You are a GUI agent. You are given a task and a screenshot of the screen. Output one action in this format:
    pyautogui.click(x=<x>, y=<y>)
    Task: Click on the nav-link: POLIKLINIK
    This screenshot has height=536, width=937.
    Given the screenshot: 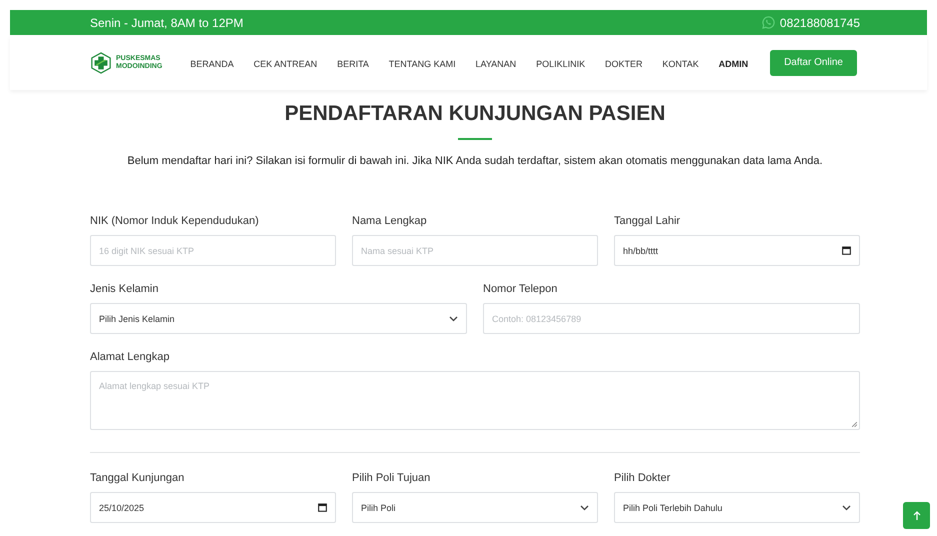 What is the action you would take?
    pyautogui.click(x=561, y=63)
    